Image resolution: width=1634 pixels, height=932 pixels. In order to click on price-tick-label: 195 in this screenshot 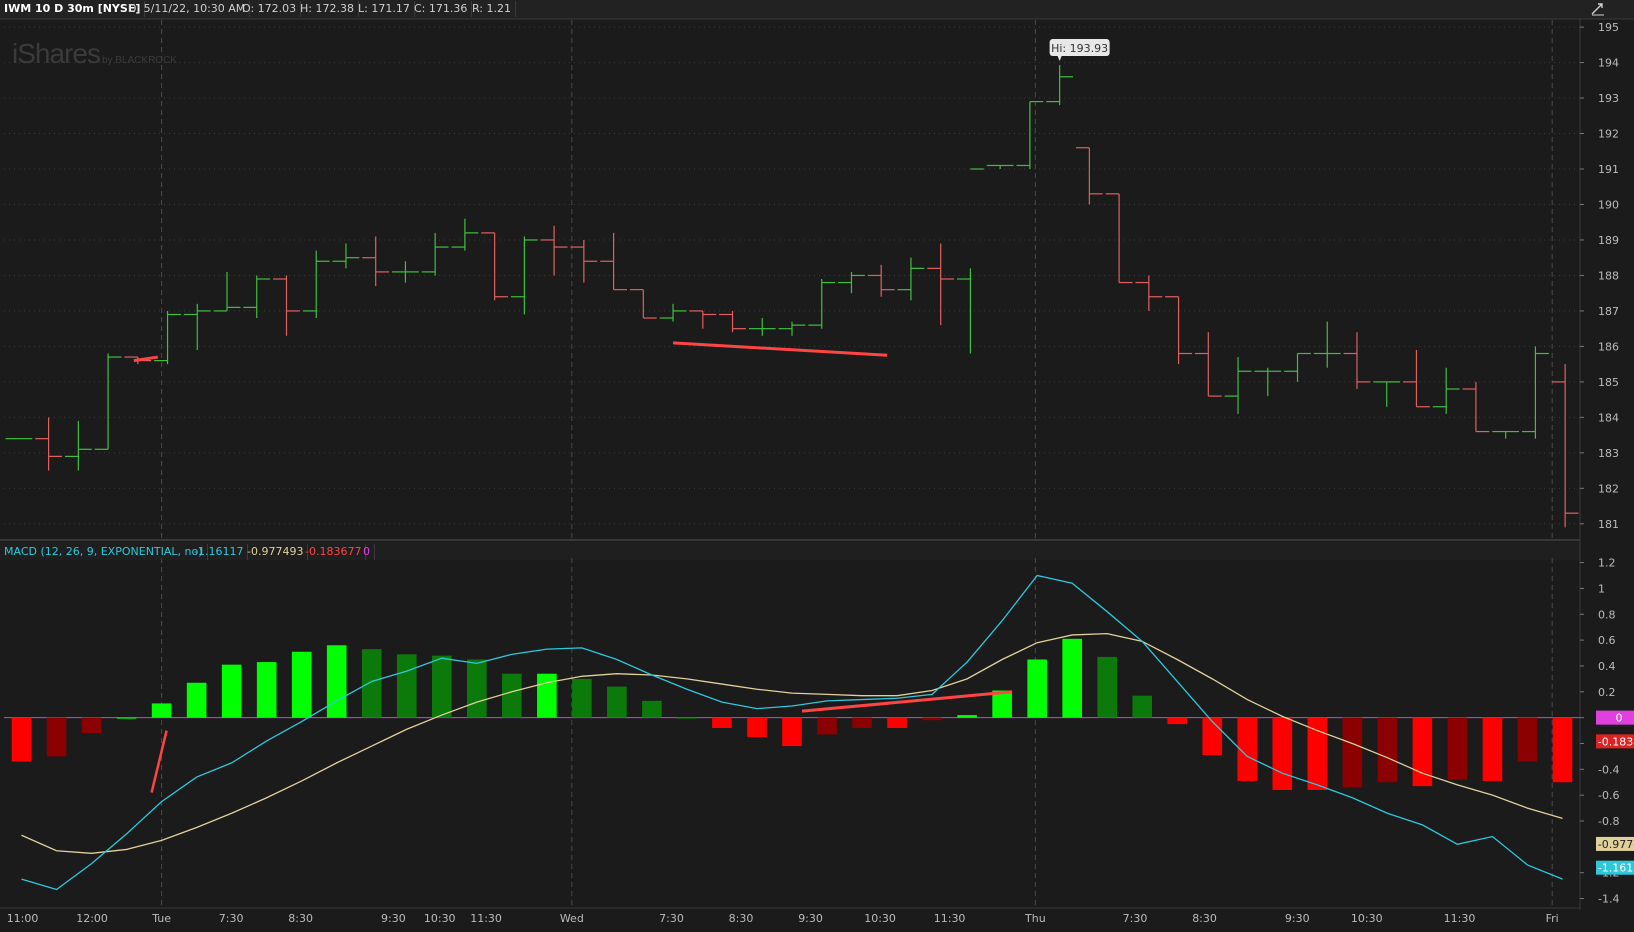, I will do `click(1608, 27)`.